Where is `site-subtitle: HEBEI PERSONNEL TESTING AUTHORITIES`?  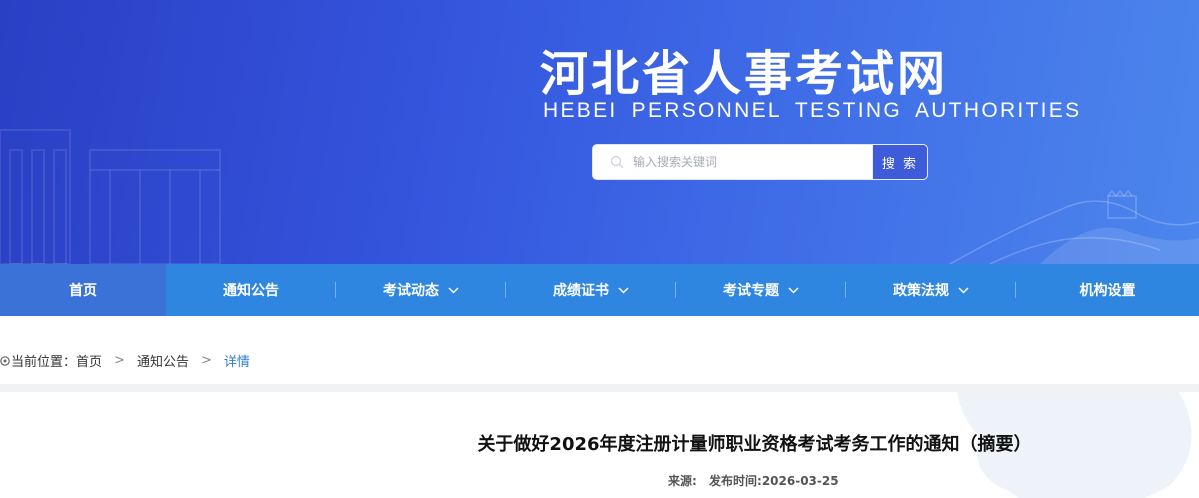 site-subtitle: HEBEI PERSONNEL TESTING AUTHORITIES is located at coordinates (812, 110).